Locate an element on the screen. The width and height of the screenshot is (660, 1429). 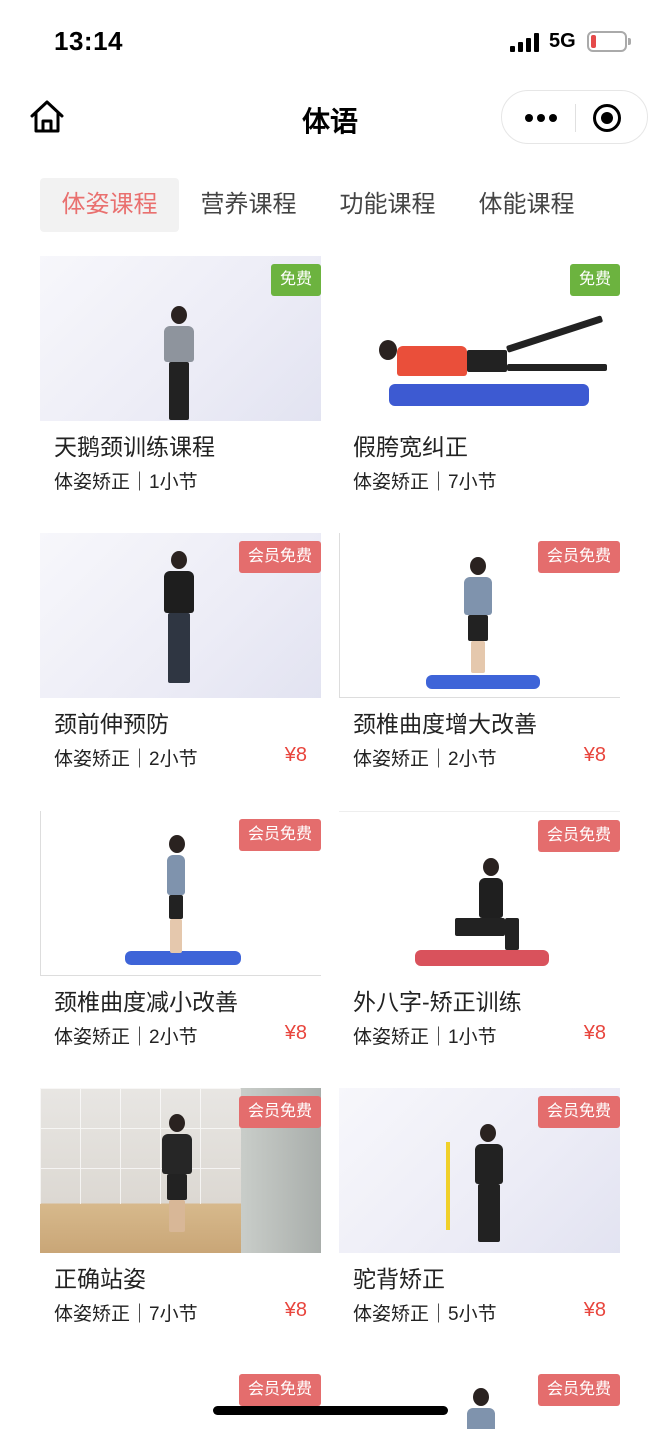
more-dots-icon is located at coordinates (541, 118).